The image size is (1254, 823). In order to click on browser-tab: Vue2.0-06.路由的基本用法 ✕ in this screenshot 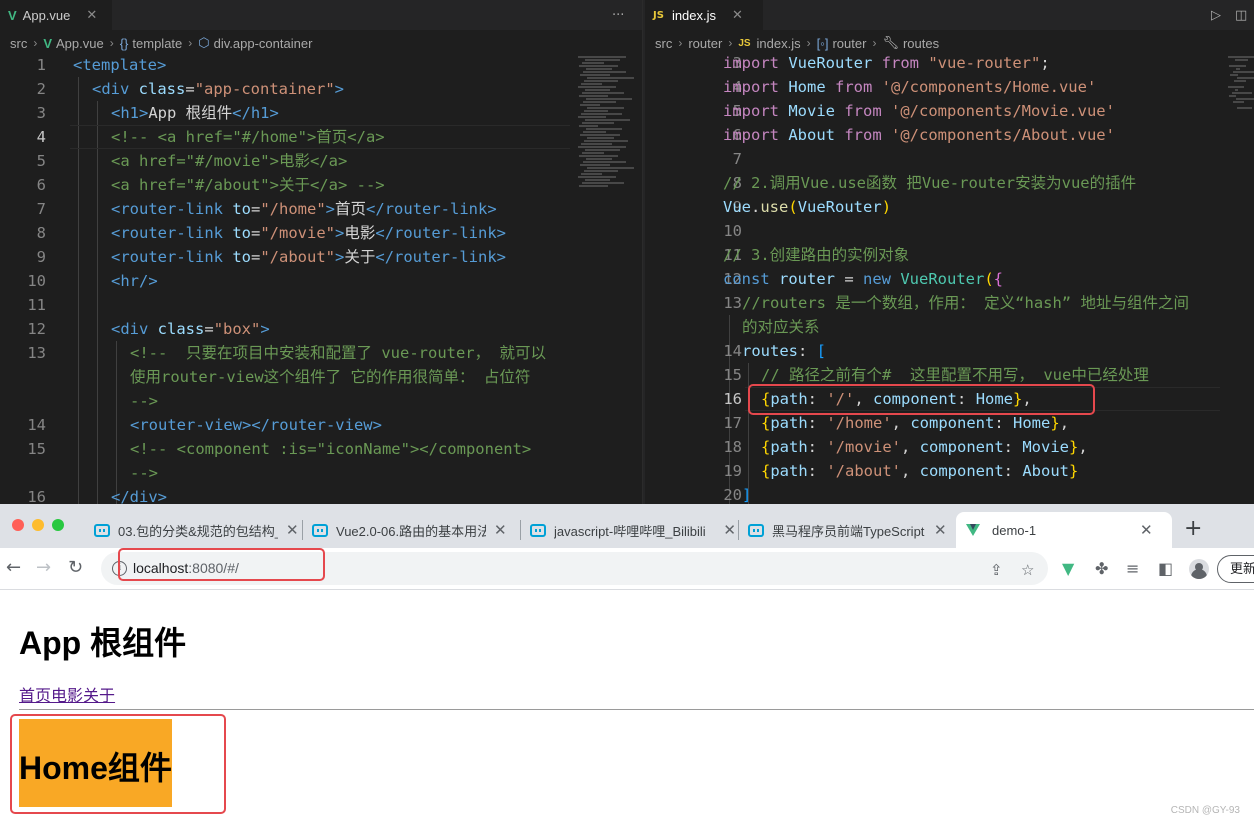, I will do `click(415, 530)`.